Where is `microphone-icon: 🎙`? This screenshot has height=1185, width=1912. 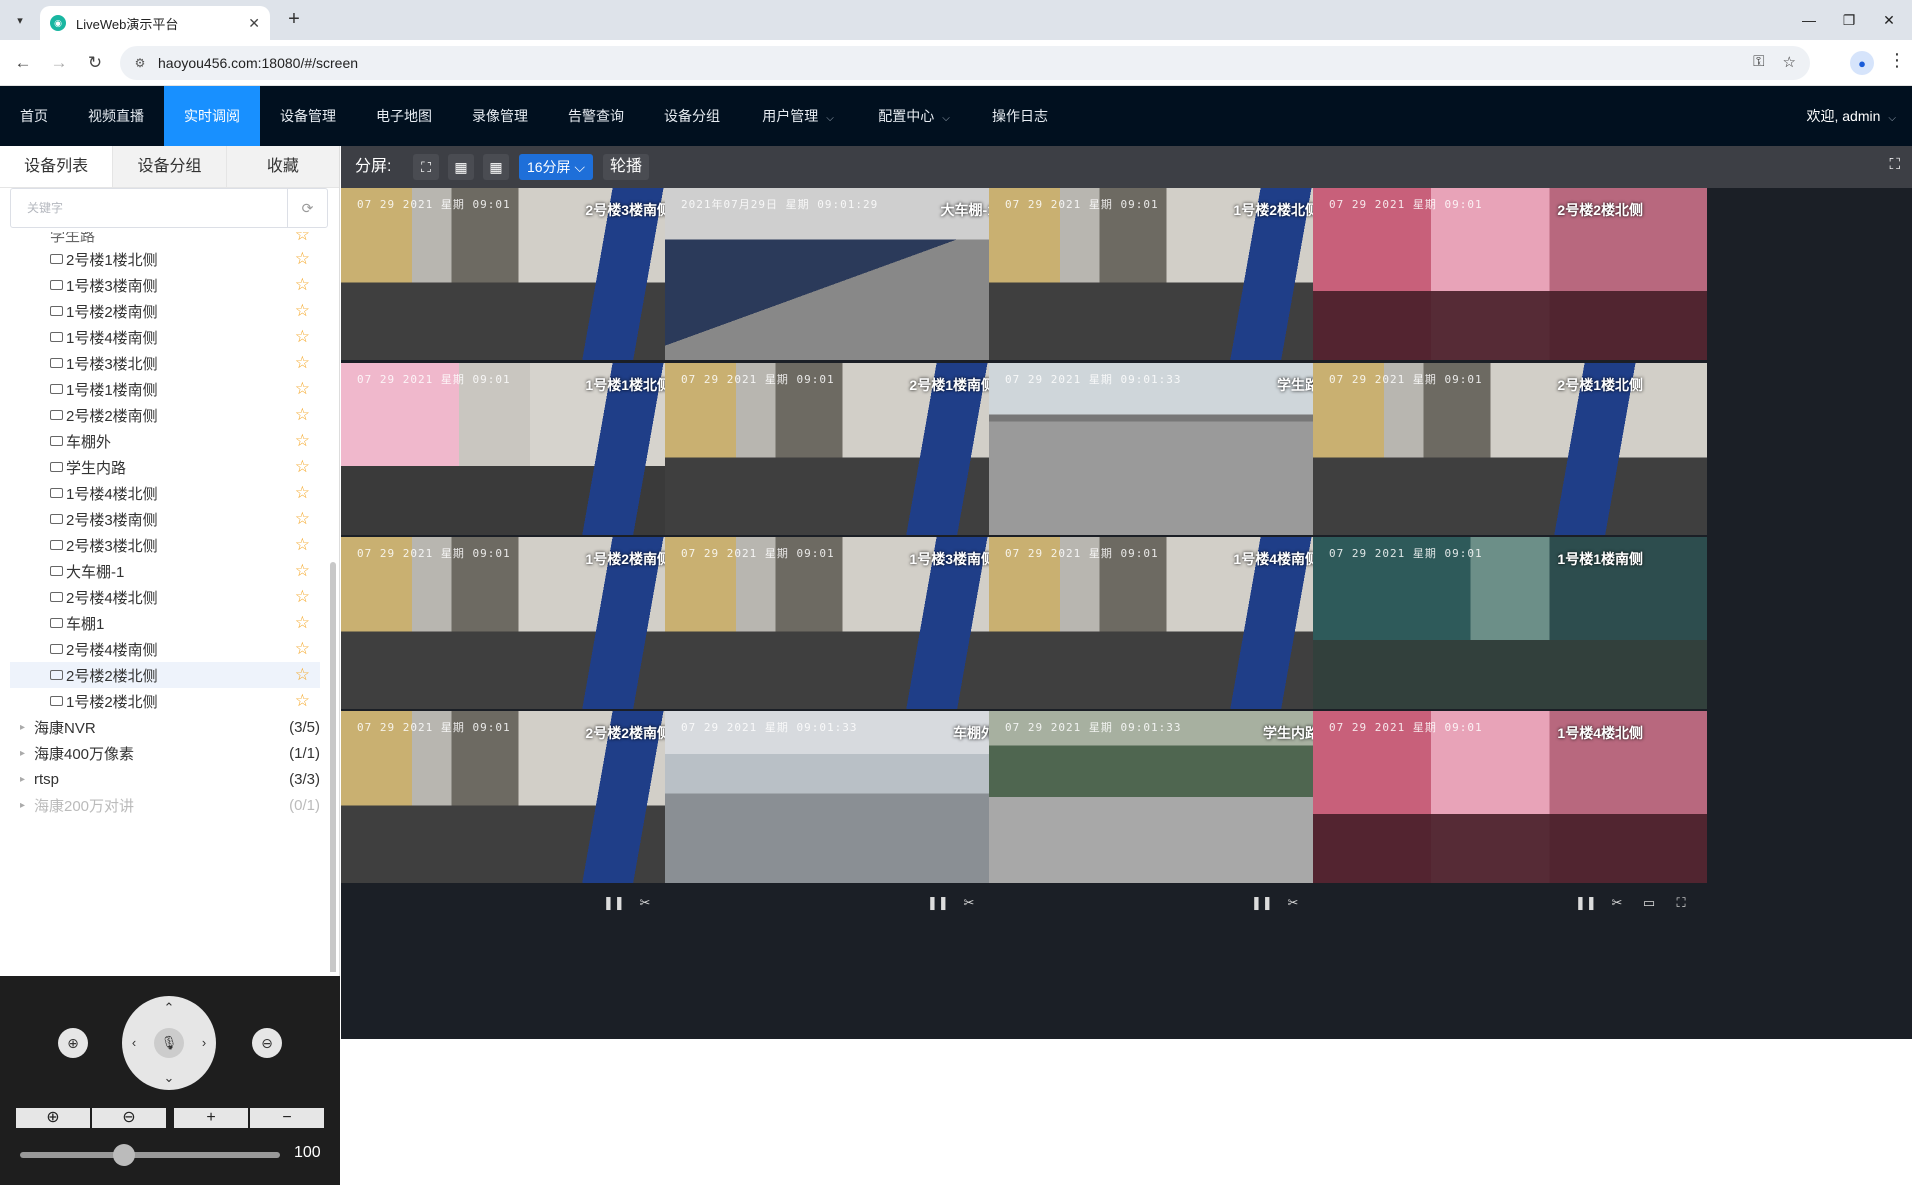
microphone-icon: 🎙 is located at coordinates (169, 1043).